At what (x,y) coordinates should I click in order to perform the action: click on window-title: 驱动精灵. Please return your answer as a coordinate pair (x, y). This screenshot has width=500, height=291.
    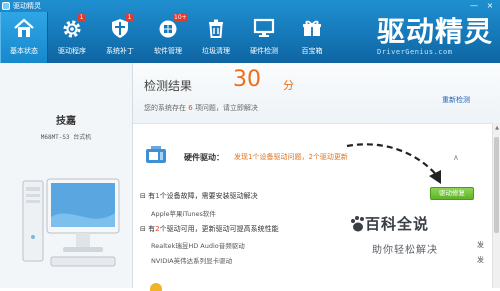
    Looking at the image, I should click on (27, 6).